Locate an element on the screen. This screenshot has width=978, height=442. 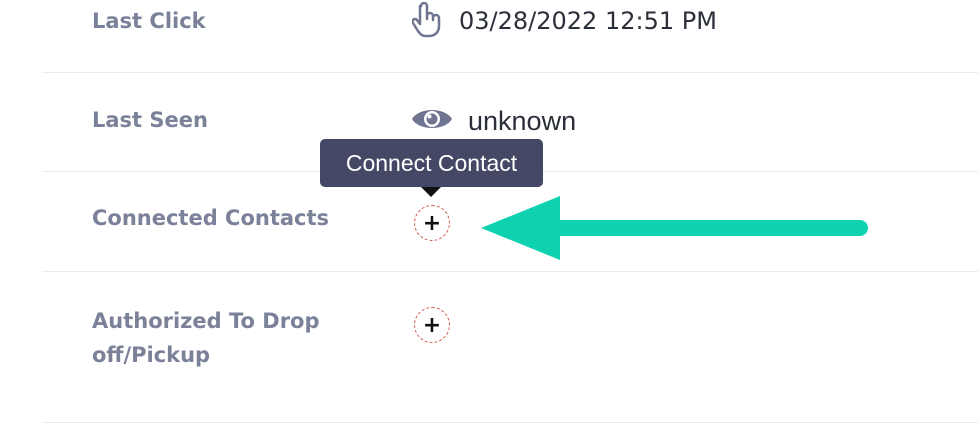
authorized-add-button: + is located at coordinates (432, 325).